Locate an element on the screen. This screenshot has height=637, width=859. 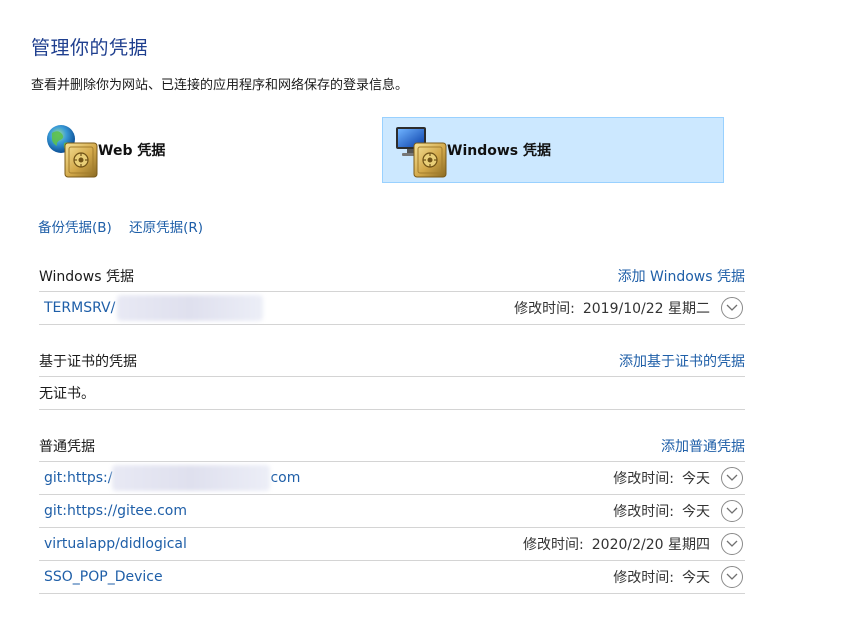
backup-restore-links: 备份凭据(B) 还原凭据(R) is located at coordinates (127, 226).